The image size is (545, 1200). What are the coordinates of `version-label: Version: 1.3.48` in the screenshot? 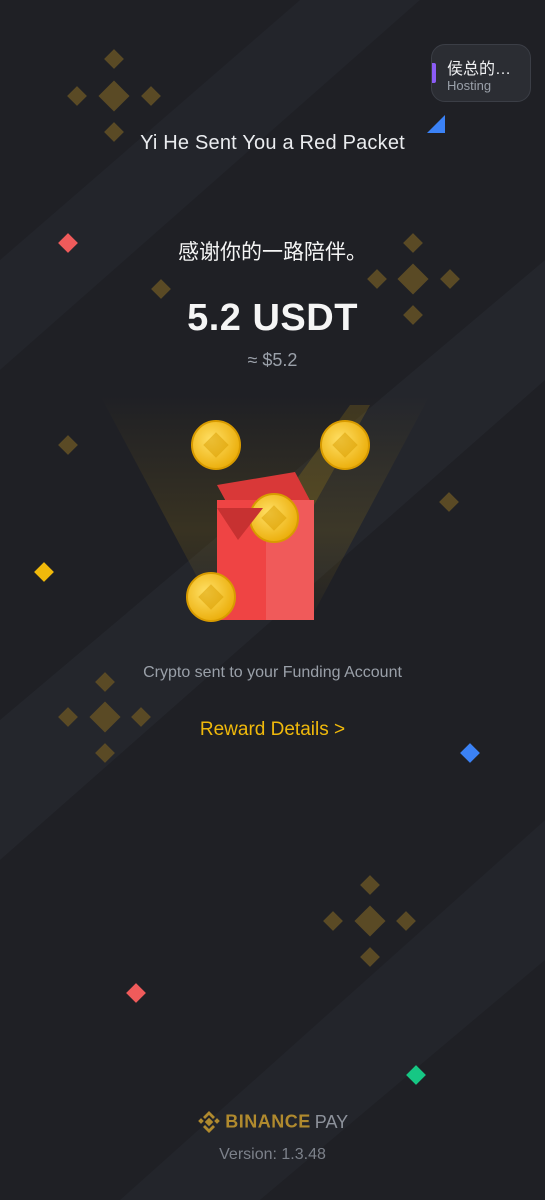 It's located at (272, 1154).